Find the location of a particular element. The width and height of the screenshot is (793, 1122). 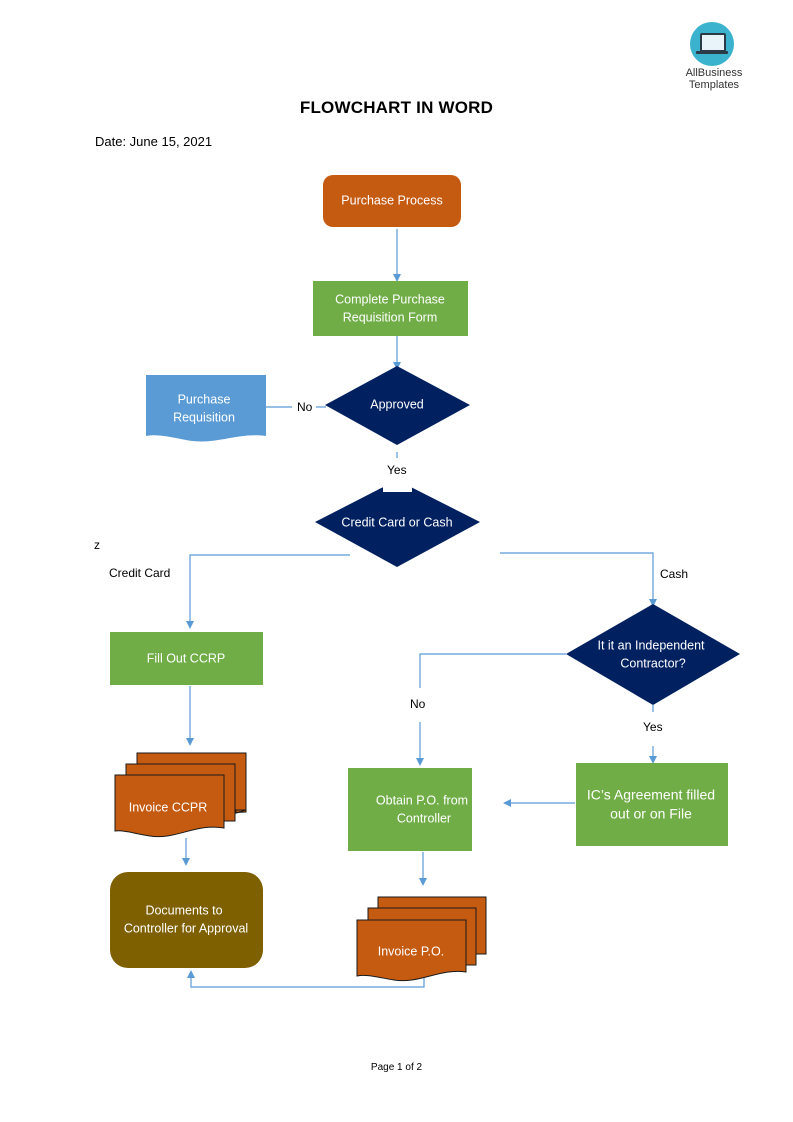

node-purchase-process: Purchase Process is located at coordinates (392, 201).